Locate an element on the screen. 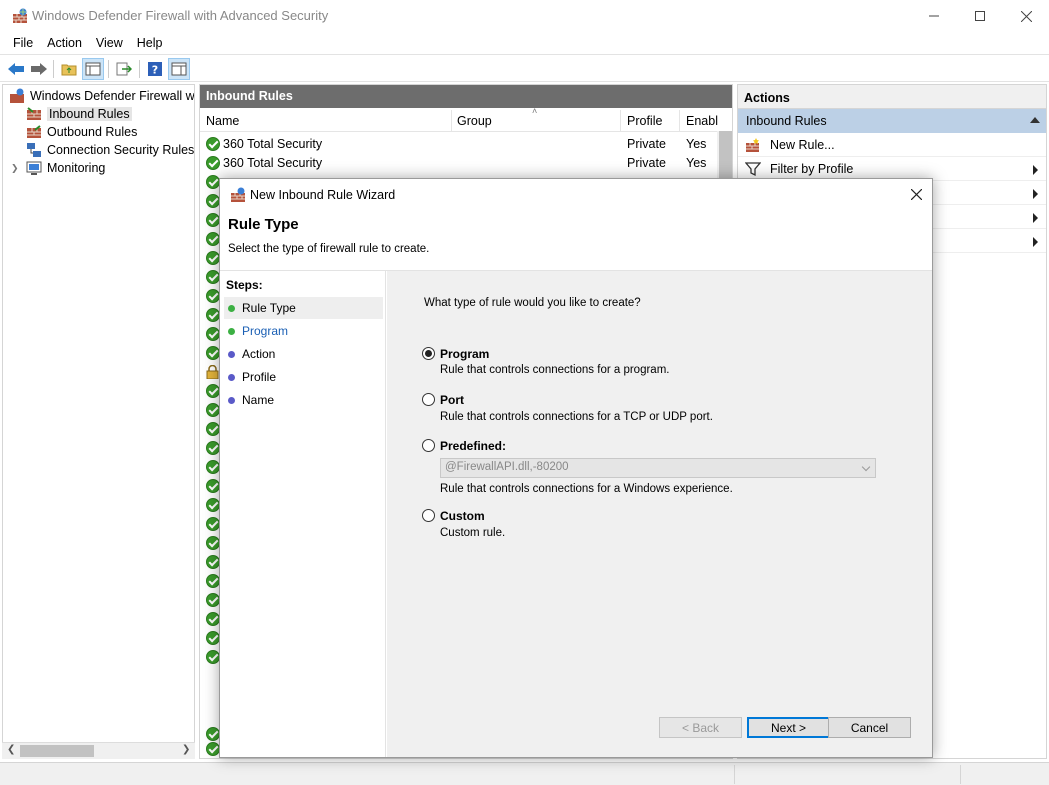 Image resolution: width=1049 pixels, height=785 pixels. maximize-button is located at coordinates (980, 16).